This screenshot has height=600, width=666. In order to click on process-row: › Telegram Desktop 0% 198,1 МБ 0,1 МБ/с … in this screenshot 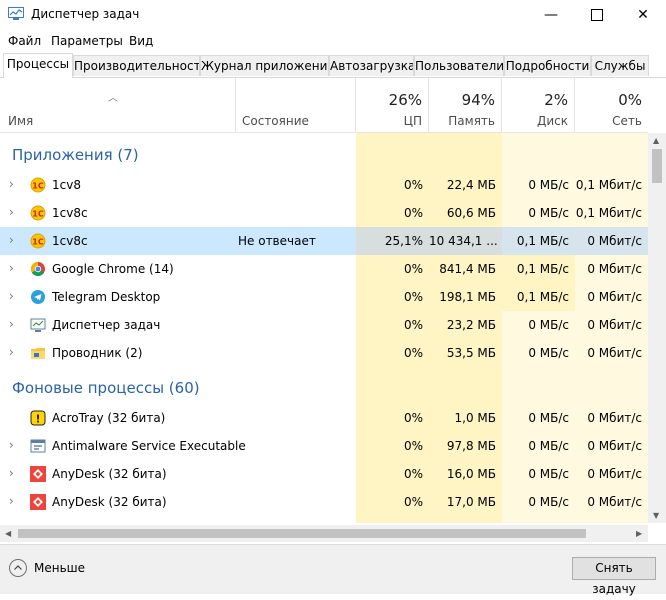, I will do `click(324, 297)`.